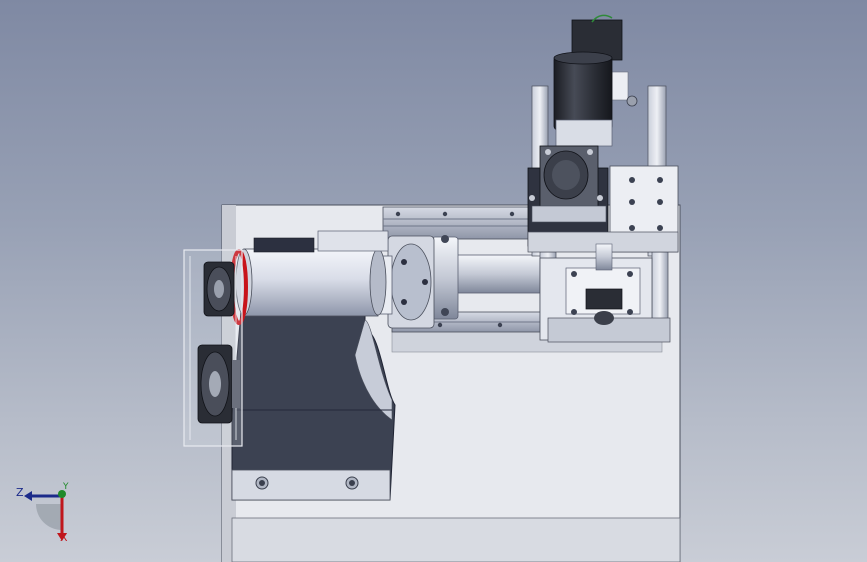 The height and width of the screenshot is (562, 867). What do you see at coordinates (43, 496) in the screenshot?
I see `arrow-left-icon` at bounding box center [43, 496].